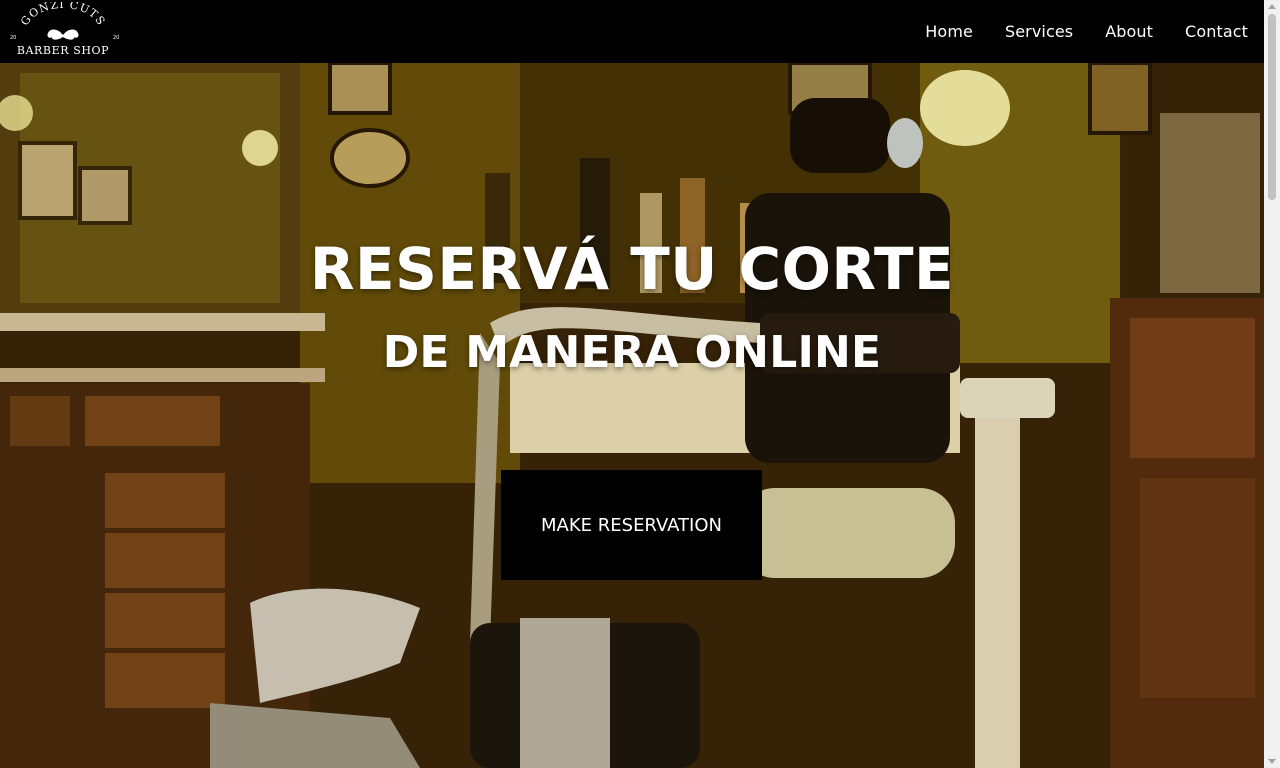  I want to click on brand-logo: GONZI CUTS 20 20 BARBER SHOP, so click(63, 31).